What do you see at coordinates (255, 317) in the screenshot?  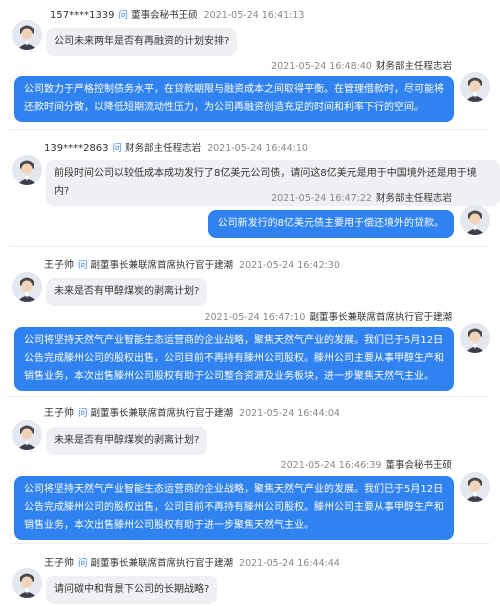 I see `answer-time: 2021-05-24 16:47:10` at bounding box center [255, 317].